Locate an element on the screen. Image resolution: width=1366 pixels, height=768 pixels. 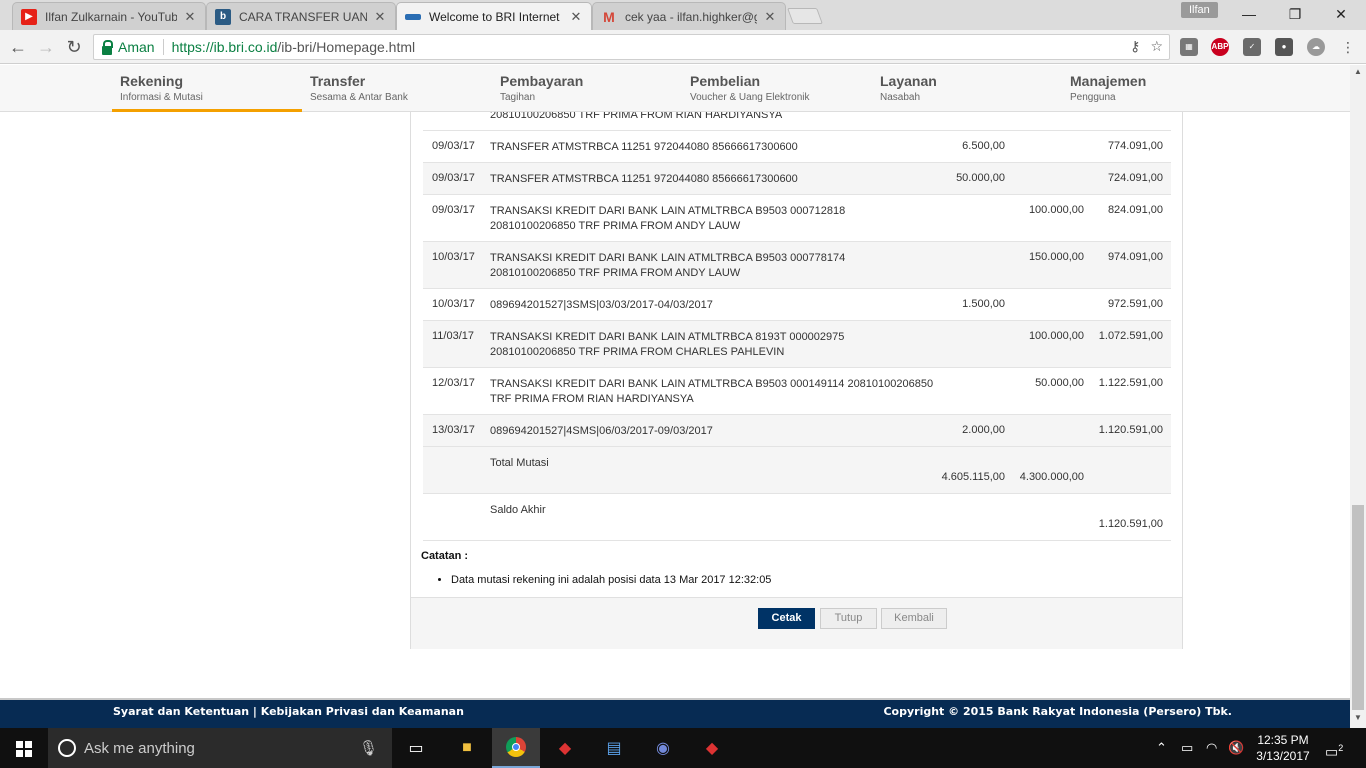
nav-sublabel: Informasi & Mutasi is located at coordinates (161, 97).